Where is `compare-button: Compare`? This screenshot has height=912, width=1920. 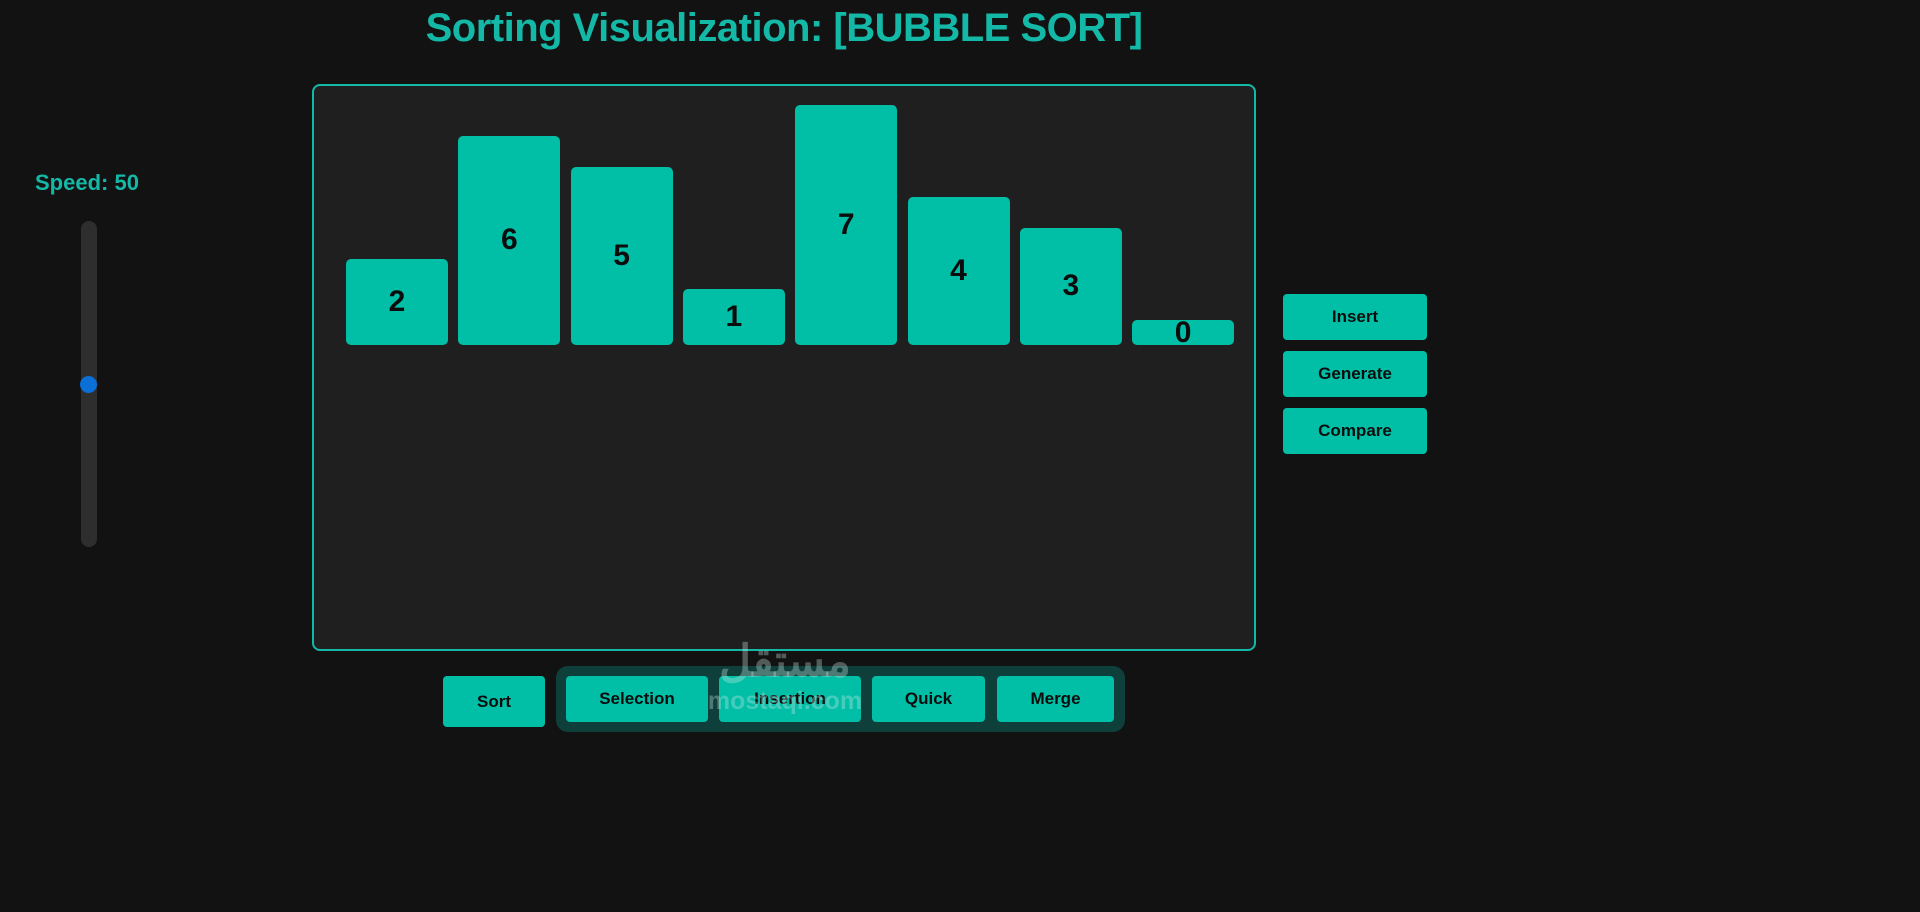 compare-button: Compare is located at coordinates (1355, 431).